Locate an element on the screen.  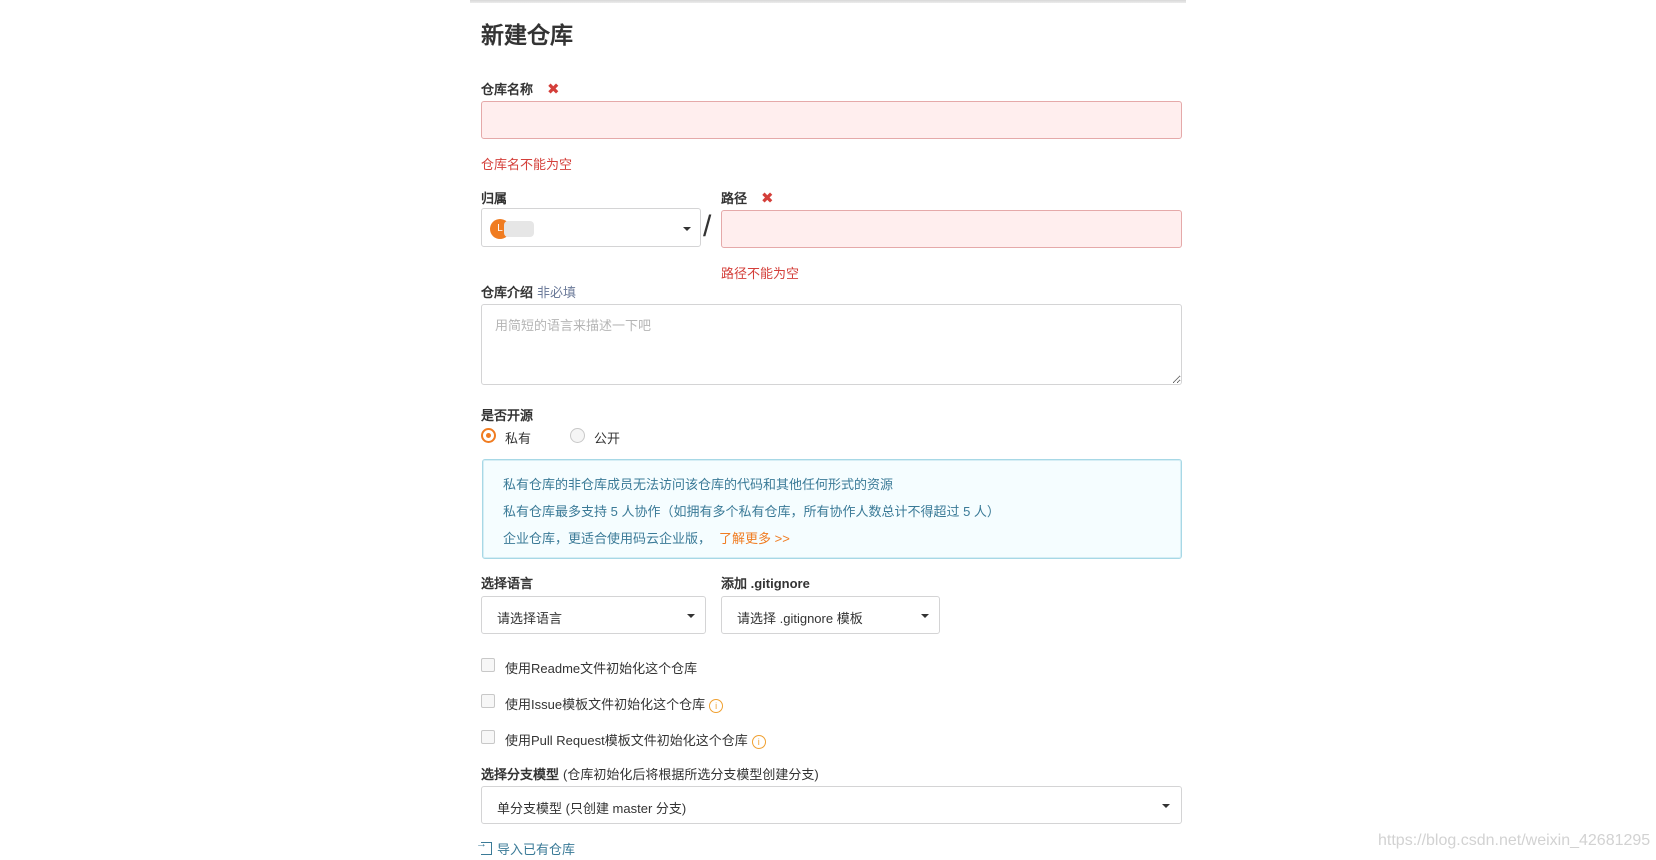
gitignore-select-value: 请选择 .gitignore 模板 is located at coordinates (800, 618).